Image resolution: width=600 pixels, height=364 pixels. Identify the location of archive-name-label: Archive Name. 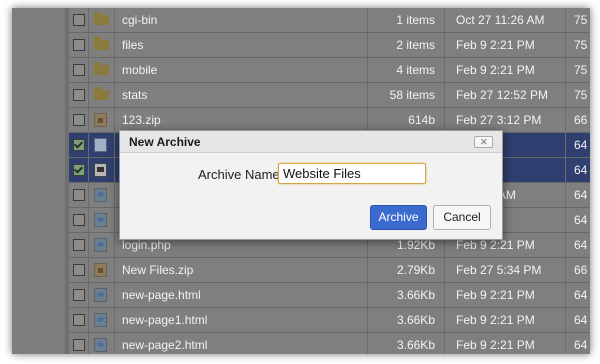
(239, 174).